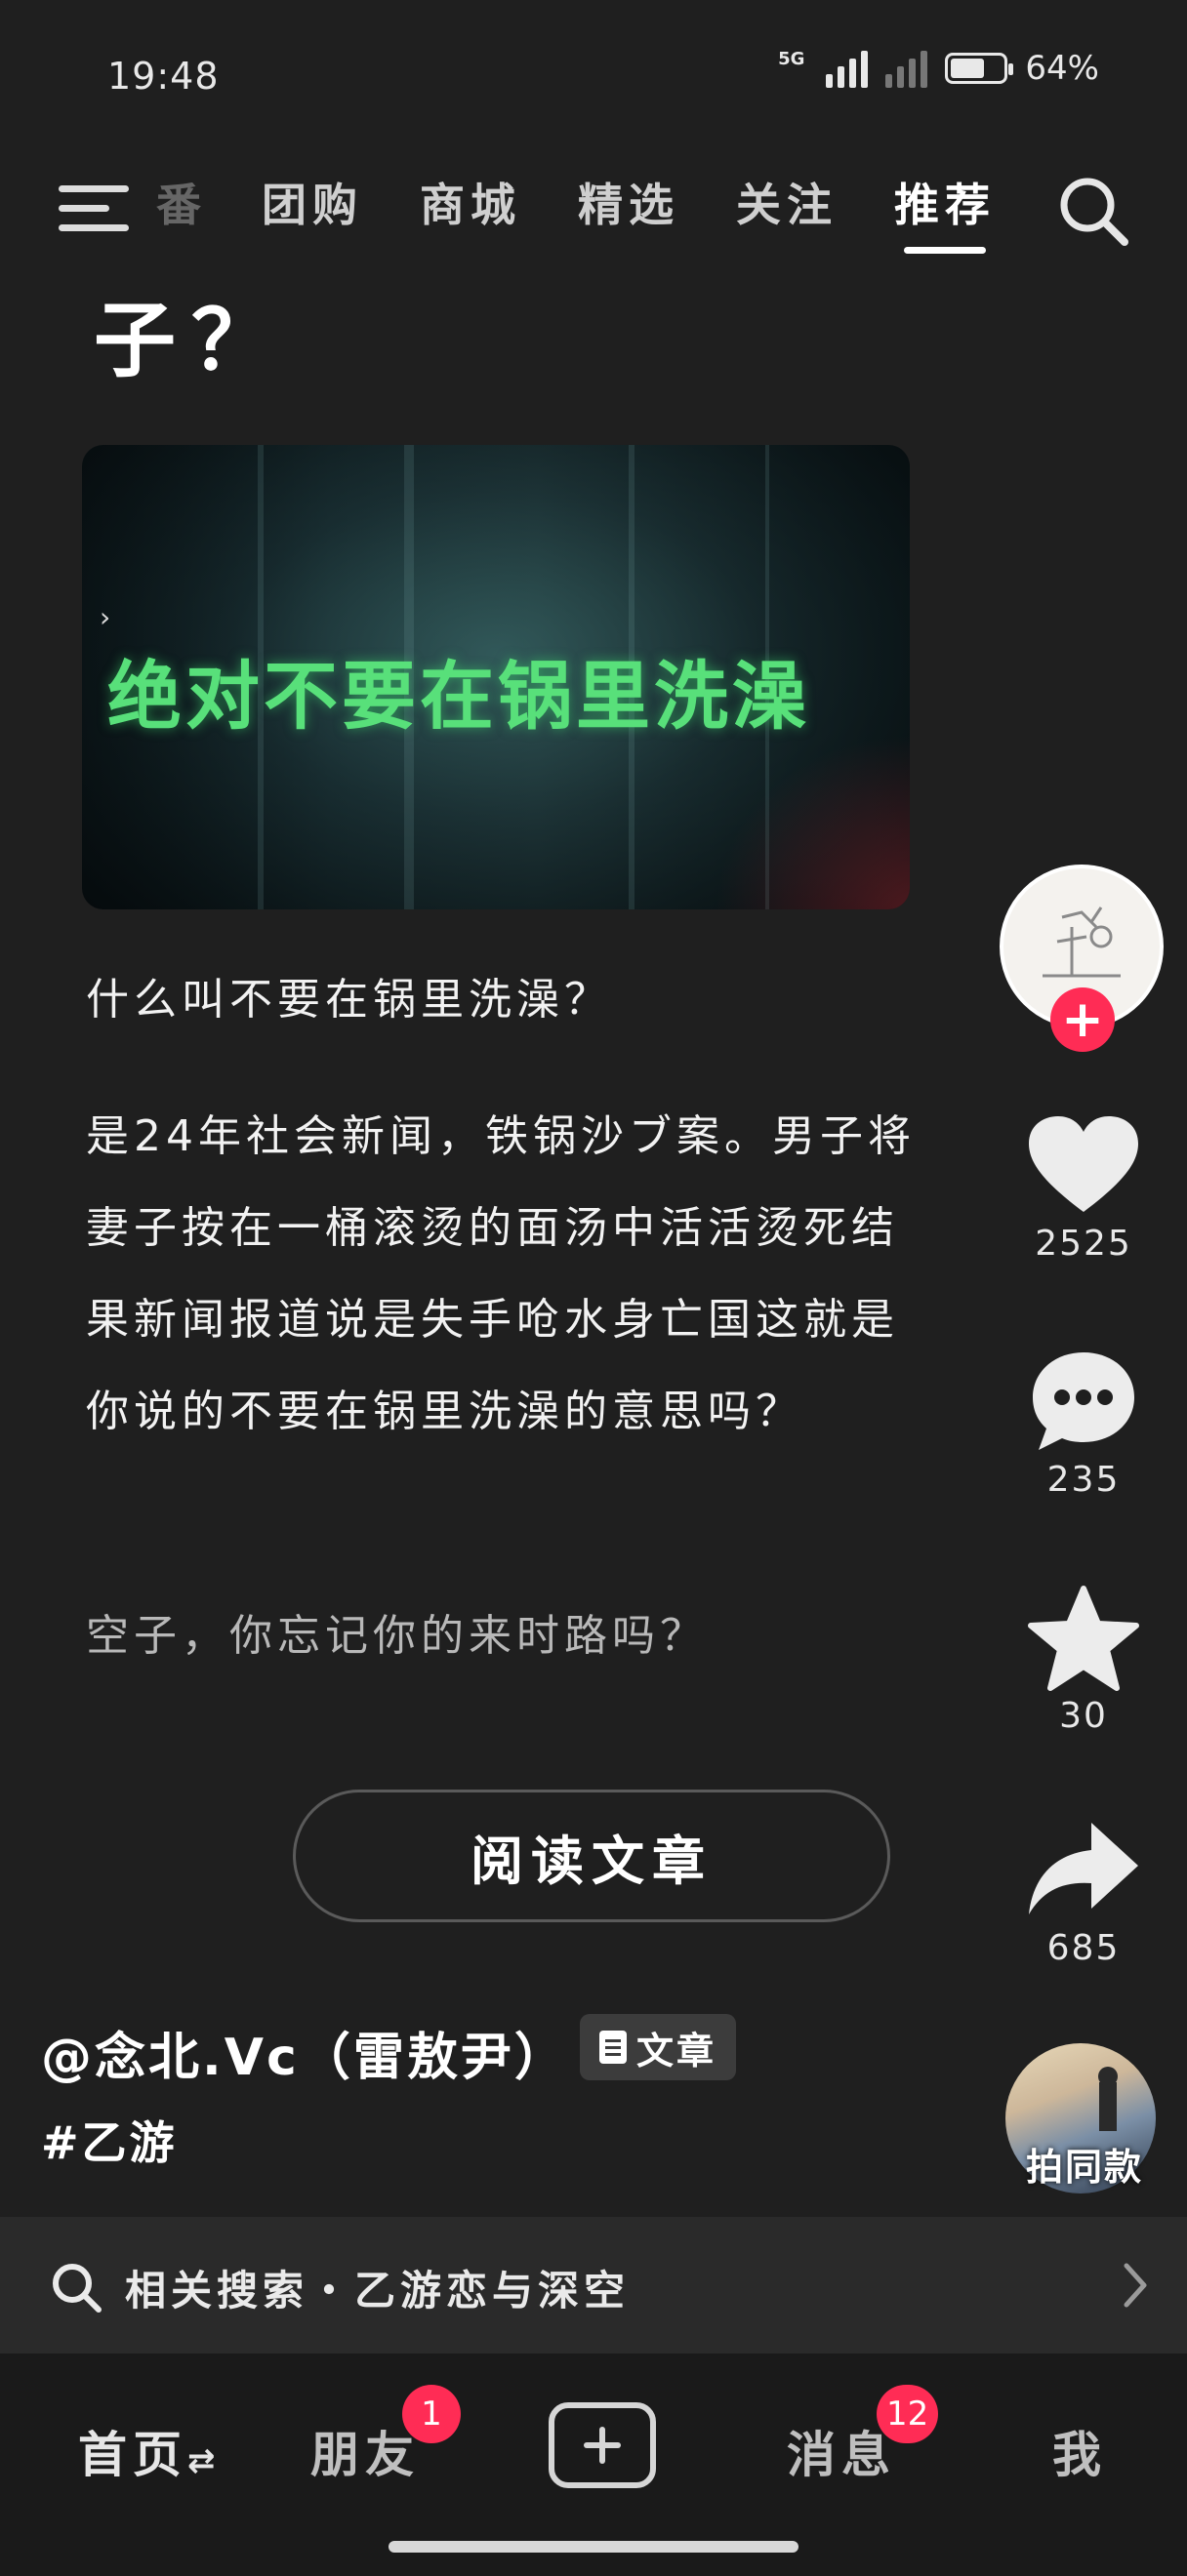  I want to click on video-caption: 绝对不要在锅里洗澡, so click(458, 696).